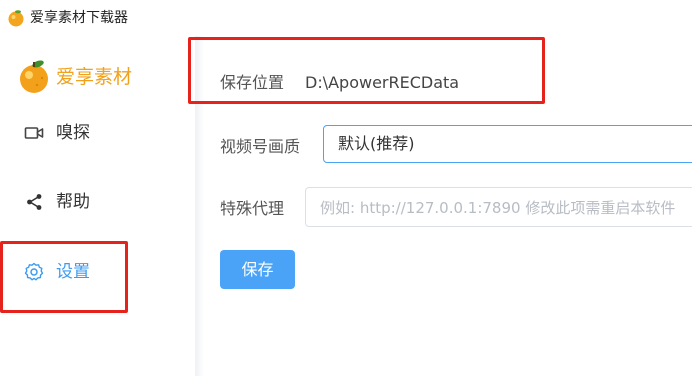  What do you see at coordinates (34, 76) in the screenshot?
I see `orange-logo` at bounding box center [34, 76].